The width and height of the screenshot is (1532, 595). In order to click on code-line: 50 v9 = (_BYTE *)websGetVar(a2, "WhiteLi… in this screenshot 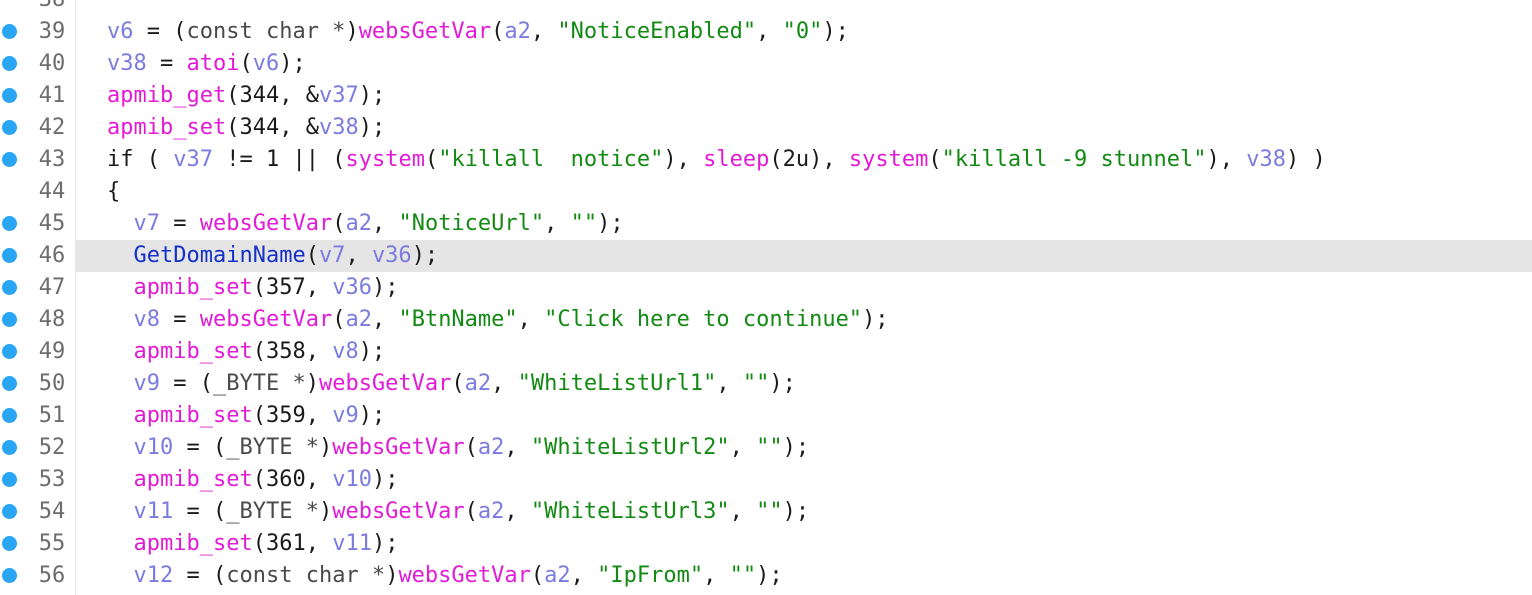, I will do `click(766, 384)`.